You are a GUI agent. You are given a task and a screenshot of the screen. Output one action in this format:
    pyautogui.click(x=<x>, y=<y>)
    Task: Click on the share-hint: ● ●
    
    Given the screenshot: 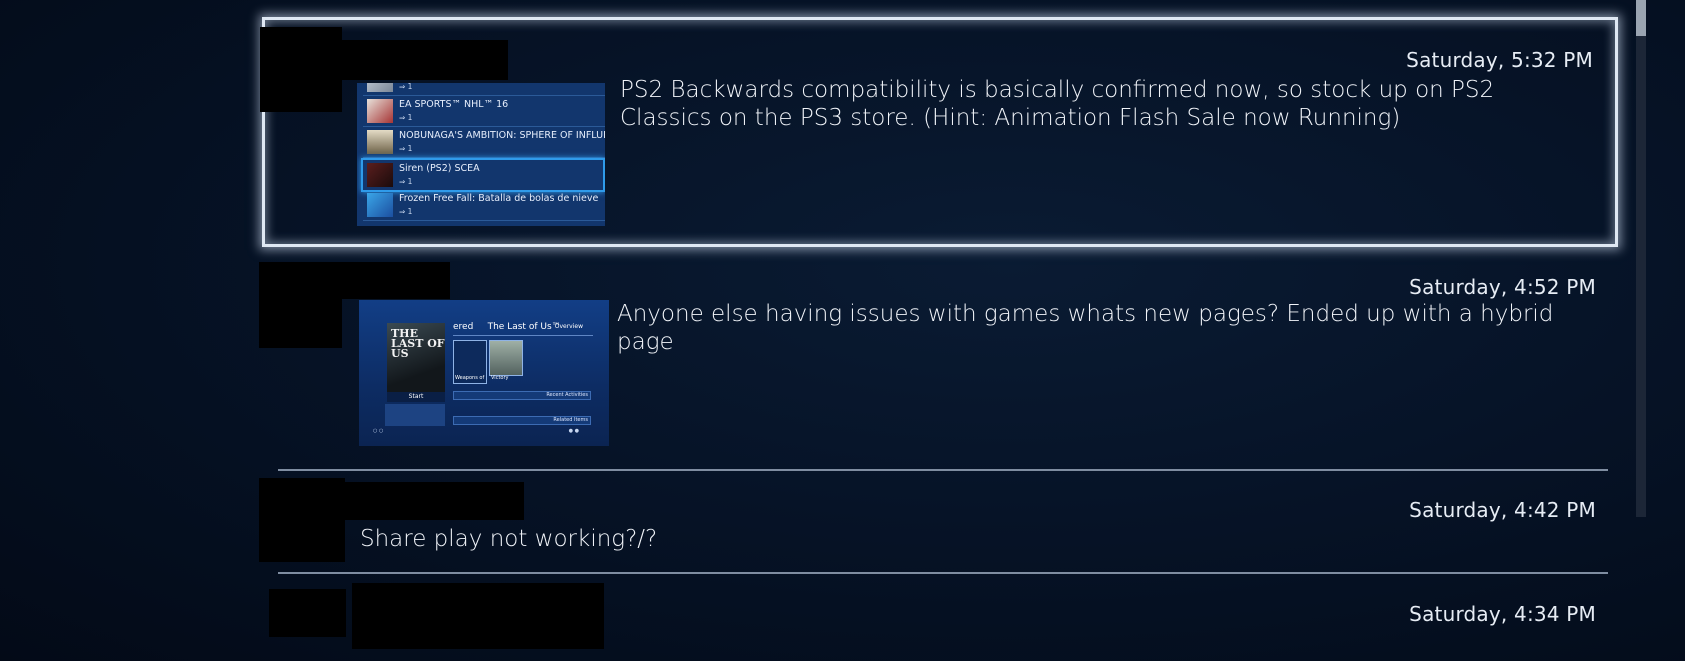 What is the action you would take?
    pyautogui.click(x=573, y=431)
    